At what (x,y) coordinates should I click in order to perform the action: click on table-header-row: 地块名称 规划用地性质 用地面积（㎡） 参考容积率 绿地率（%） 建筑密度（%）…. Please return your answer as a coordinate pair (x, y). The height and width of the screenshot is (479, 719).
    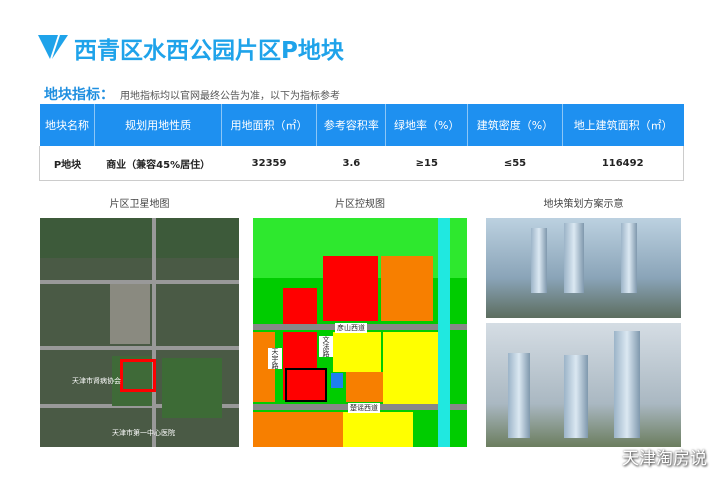
    Looking at the image, I should click on (361, 125).